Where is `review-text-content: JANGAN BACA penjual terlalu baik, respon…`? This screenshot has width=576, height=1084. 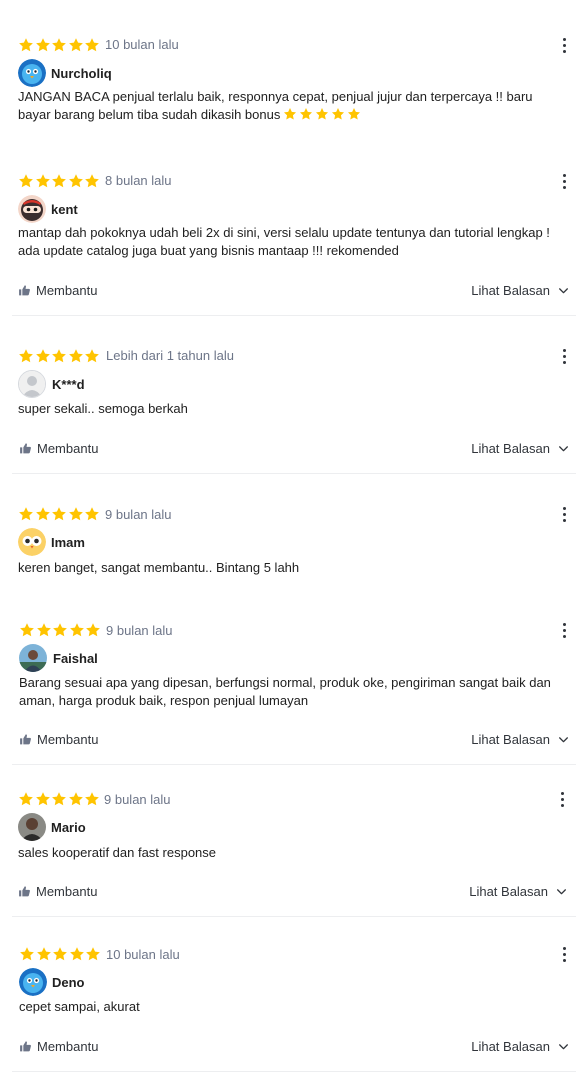
review-text-content: JANGAN BACA penjual terlalu baik, respon… is located at coordinates (275, 105).